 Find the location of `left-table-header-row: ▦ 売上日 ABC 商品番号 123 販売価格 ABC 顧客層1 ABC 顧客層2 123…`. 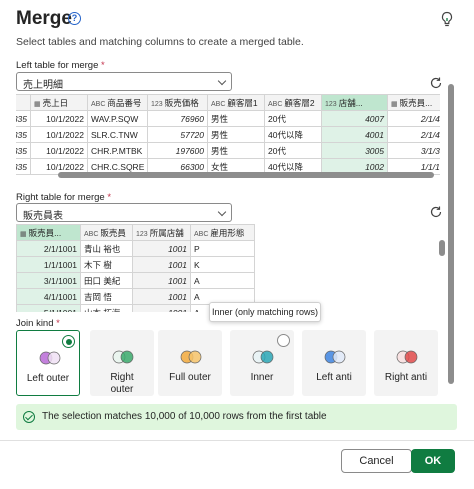

left-table-header-row: ▦ 売上日 ABC 商品番号 123 販売価格 ABC 顧客層1 ABC 顧客層2 123… is located at coordinates (228, 102).